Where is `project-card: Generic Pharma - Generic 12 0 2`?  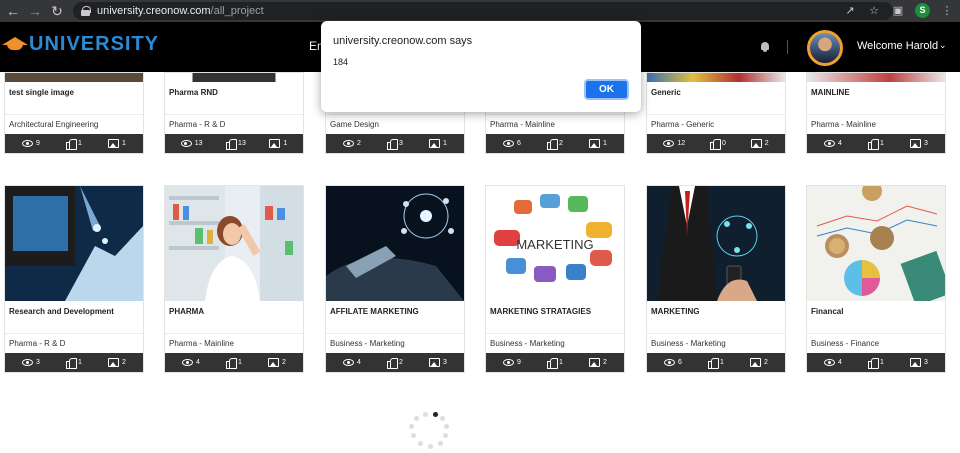
project-card: Generic Pharma - Generic 12 0 2 is located at coordinates (716, 113).